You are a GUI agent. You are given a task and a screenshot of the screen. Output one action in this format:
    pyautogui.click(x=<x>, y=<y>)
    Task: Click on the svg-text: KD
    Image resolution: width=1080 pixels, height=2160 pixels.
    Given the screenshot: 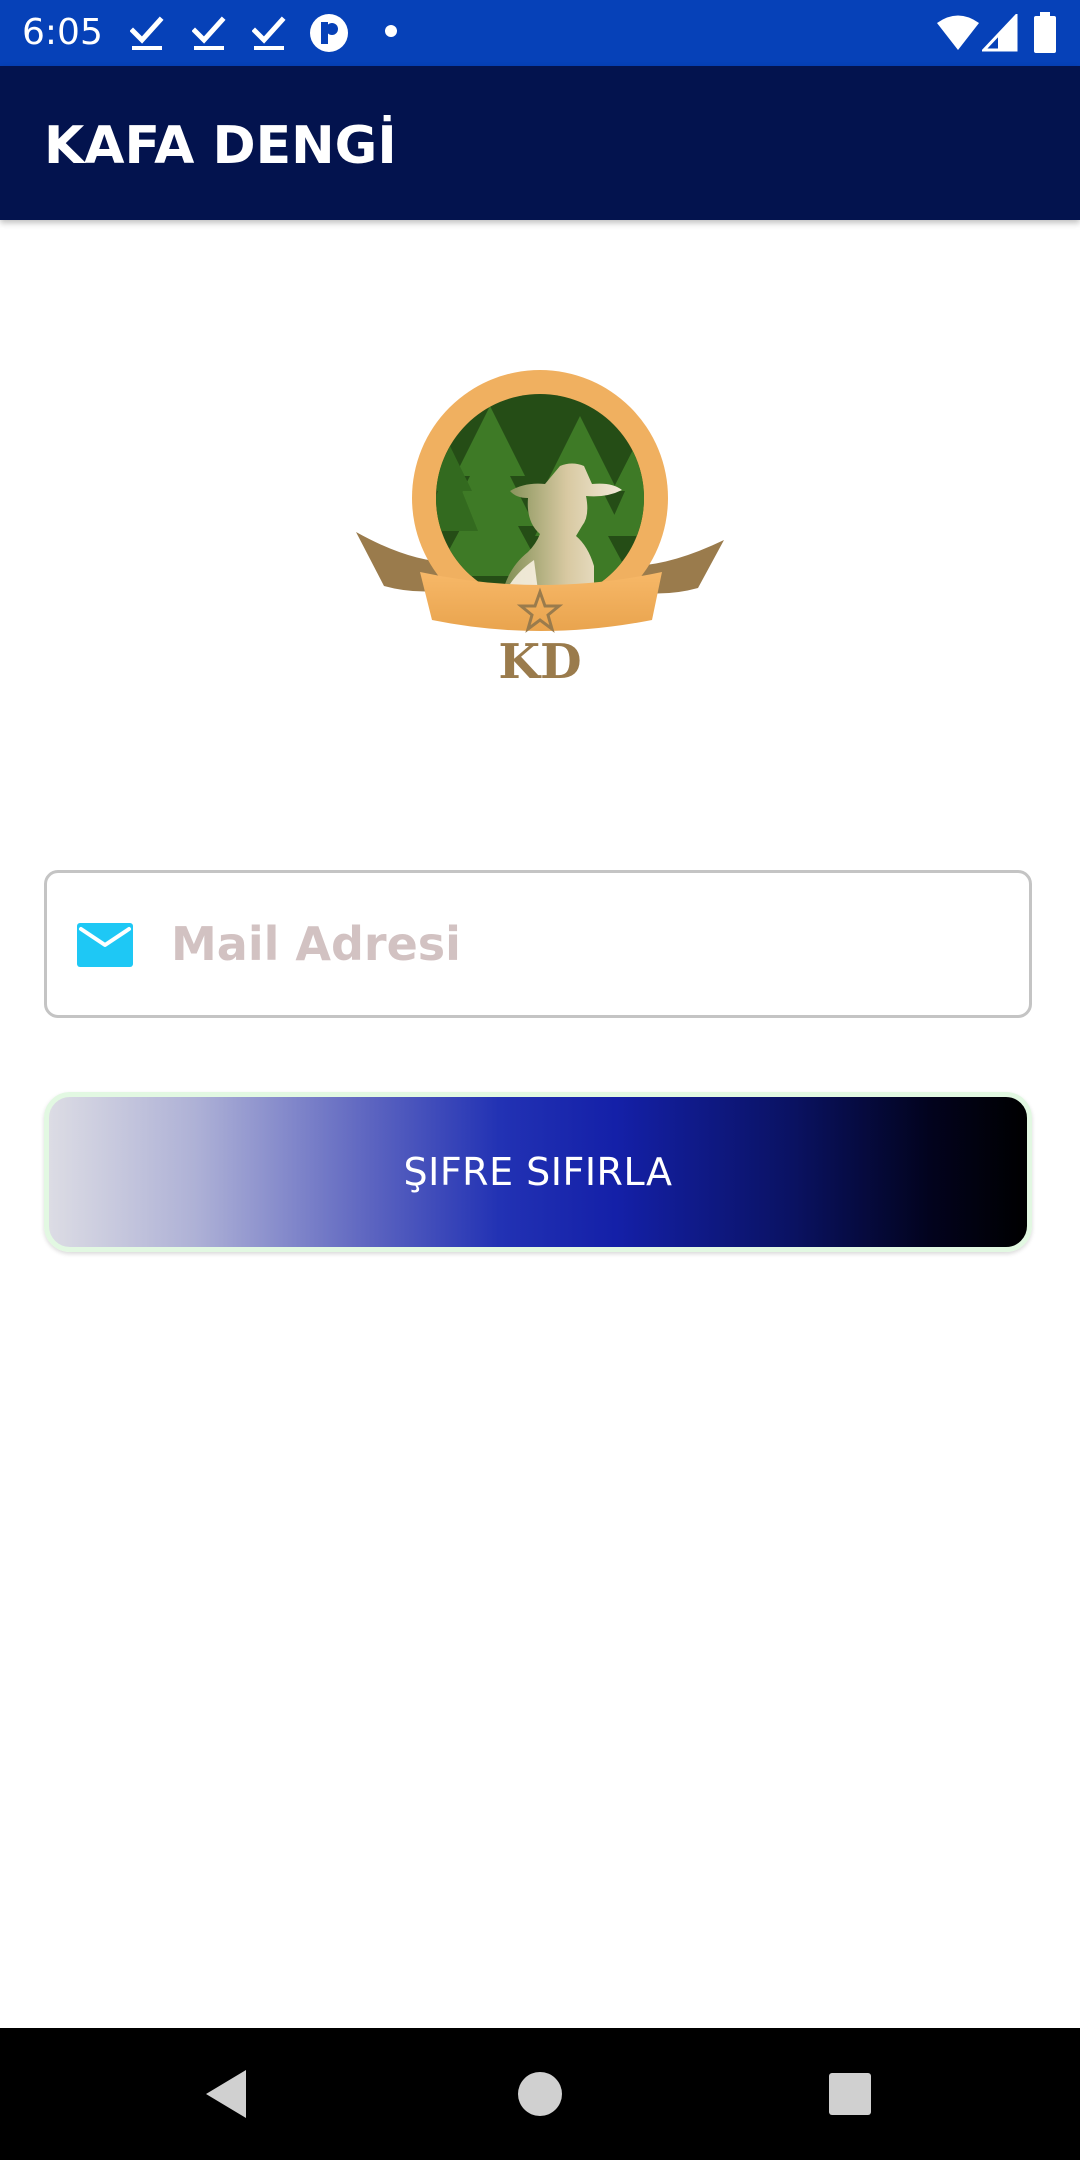 What is the action you would take?
    pyautogui.click(x=539, y=660)
    